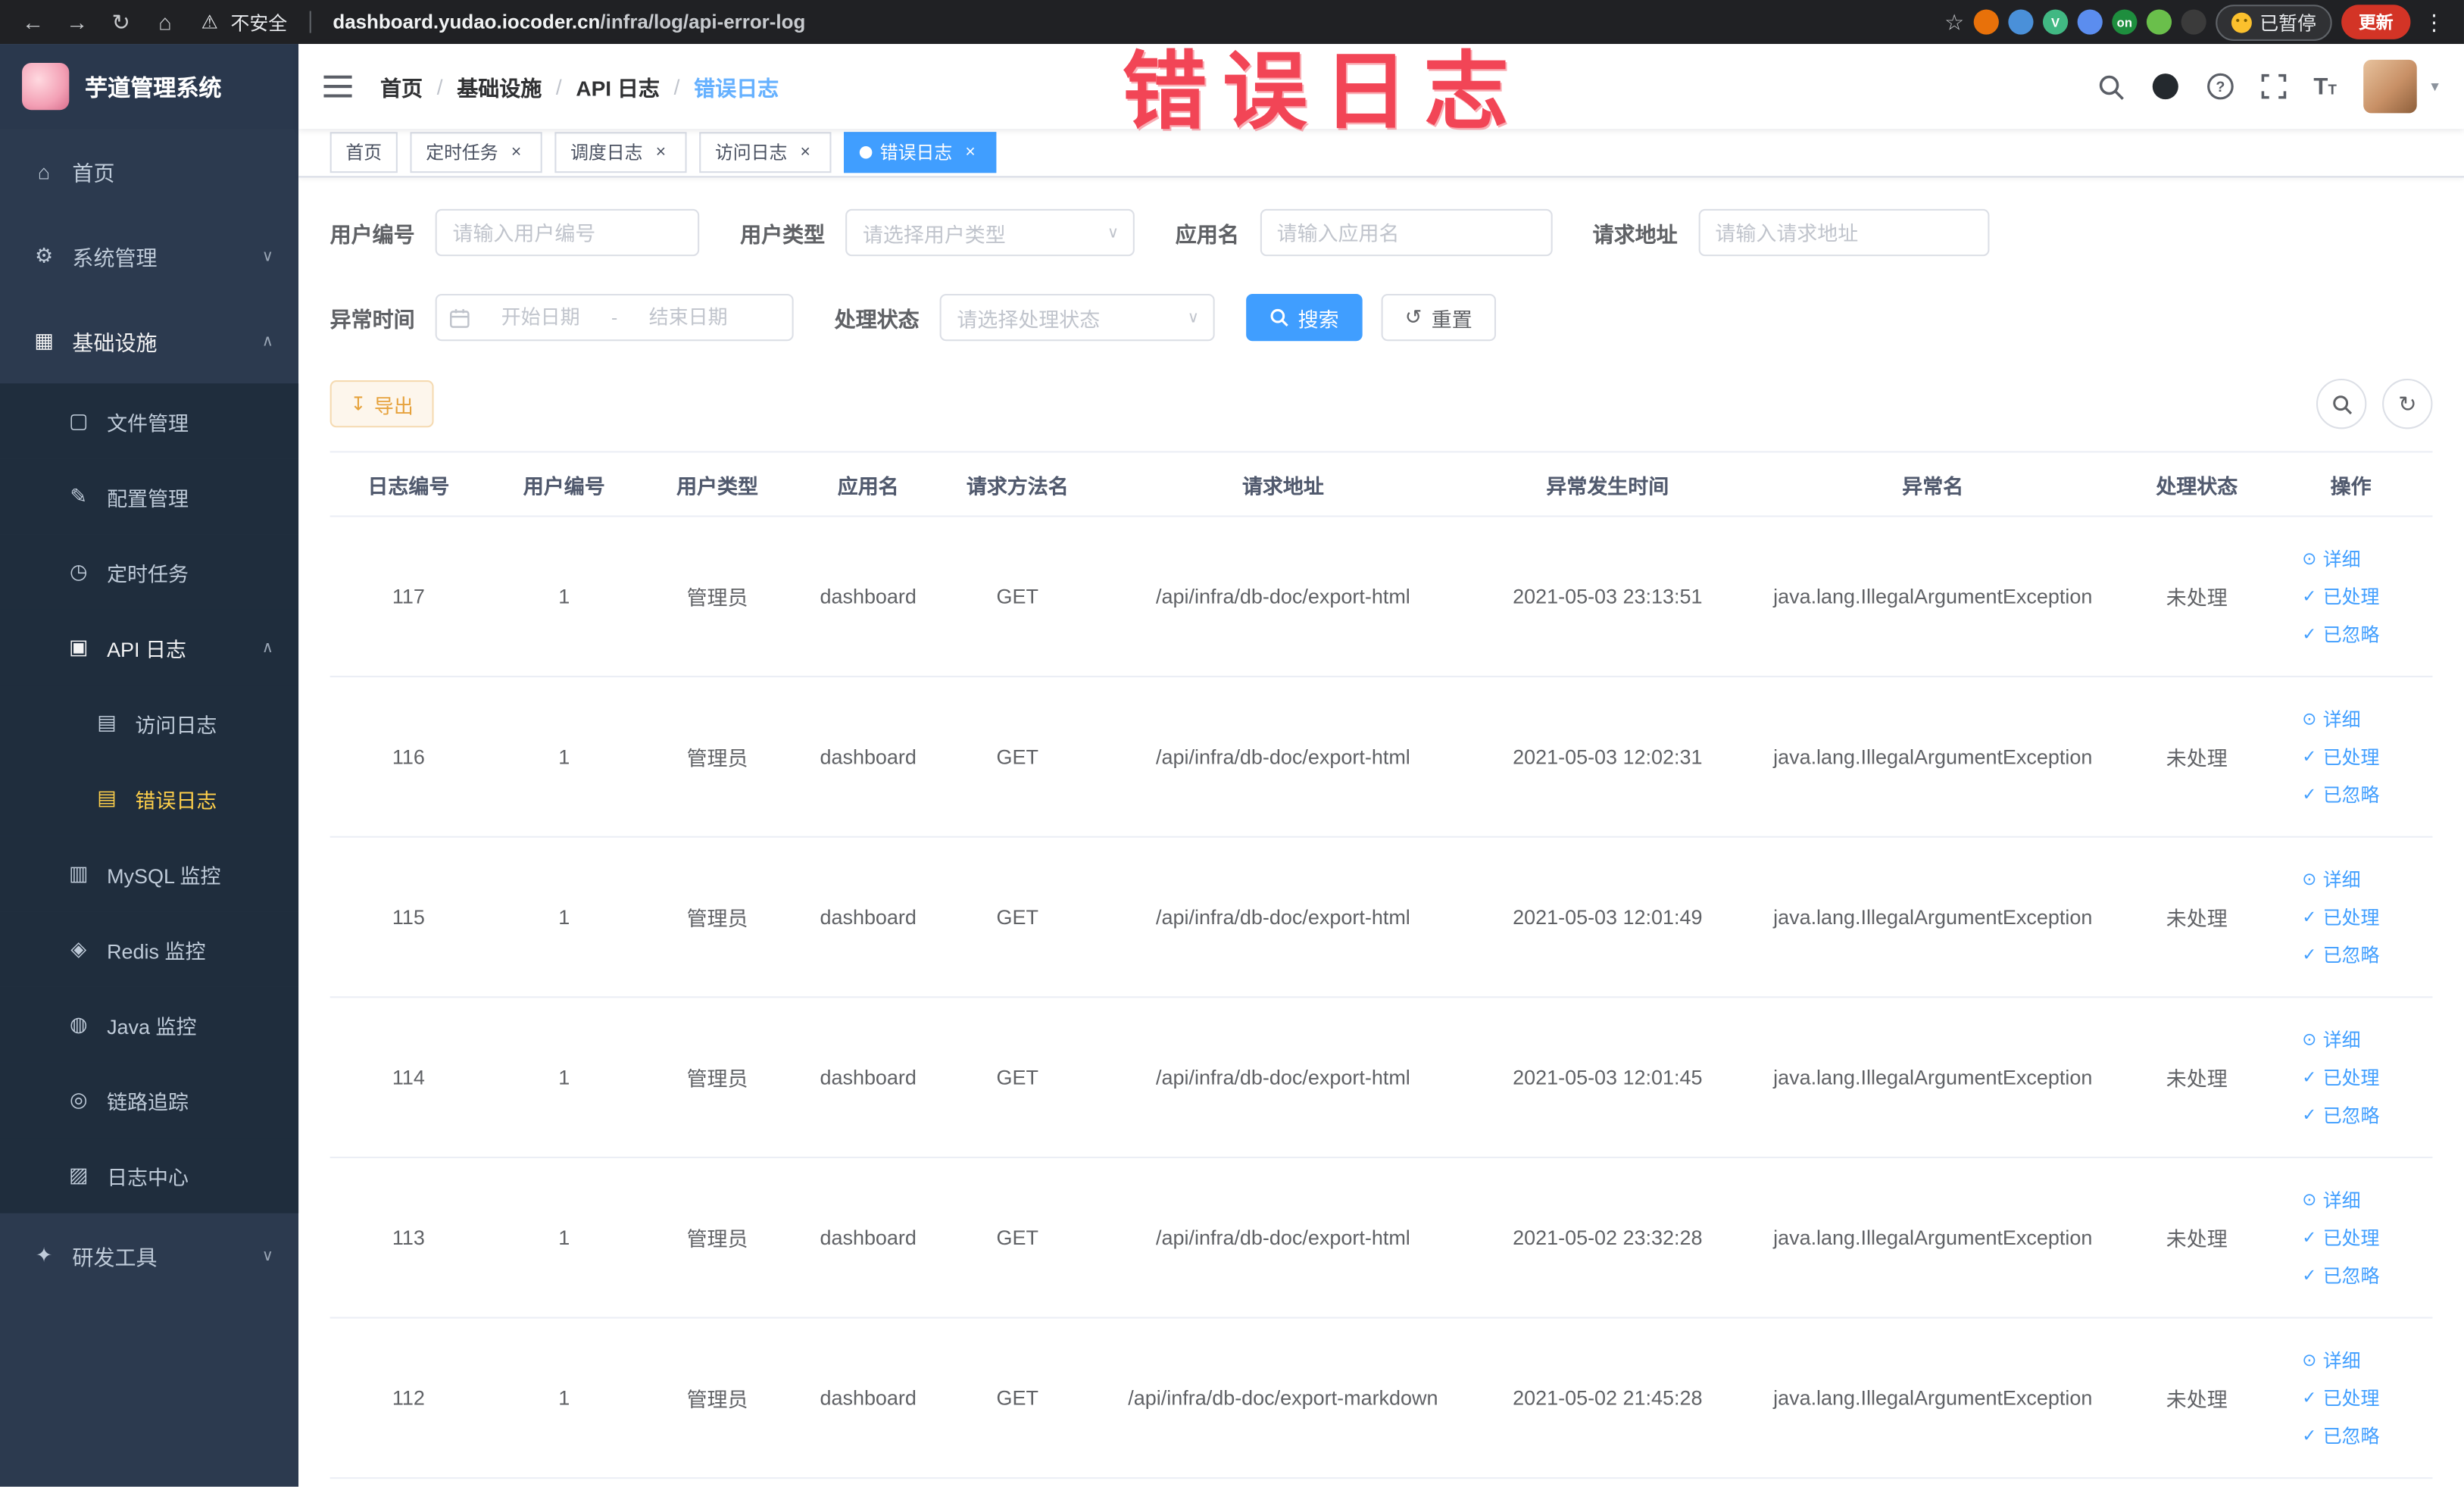 The image size is (2464, 1487). What do you see at coordinates (567, 232) in the screenshot?
I see `user-id-input` at bounding box center [567, 232].